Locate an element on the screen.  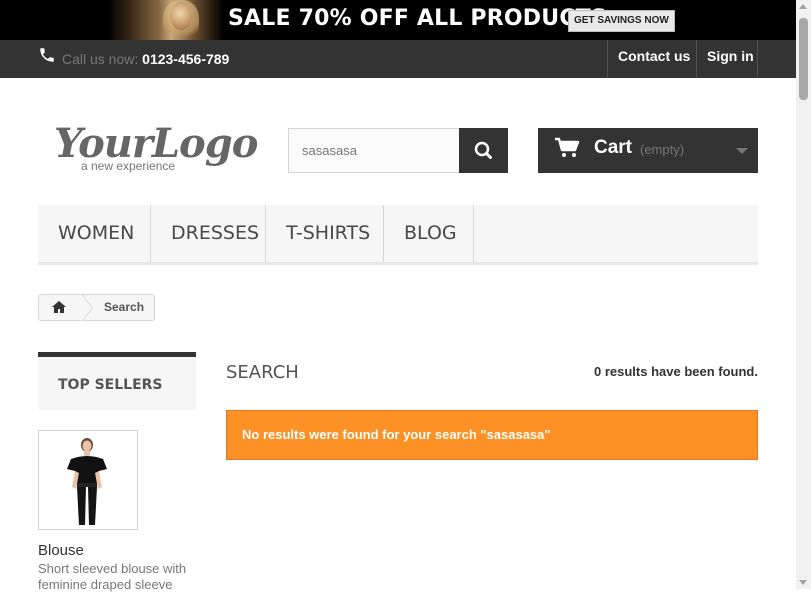
blouse-product-picture is located at coordinates (88, 480).